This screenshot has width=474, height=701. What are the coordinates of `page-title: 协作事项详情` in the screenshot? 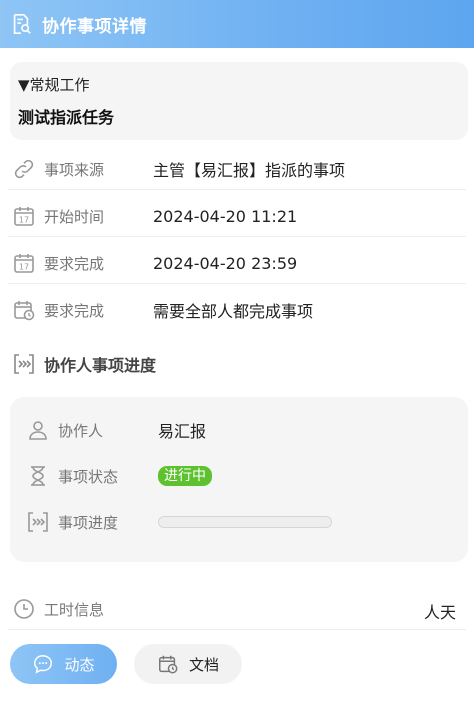 It's located at (94, 26).